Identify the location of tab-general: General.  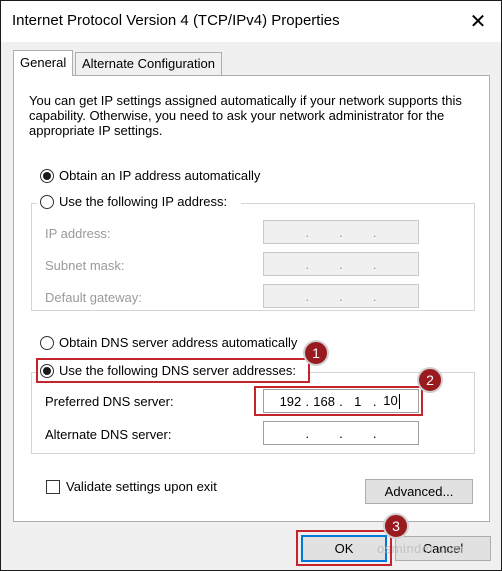
(43, 63).